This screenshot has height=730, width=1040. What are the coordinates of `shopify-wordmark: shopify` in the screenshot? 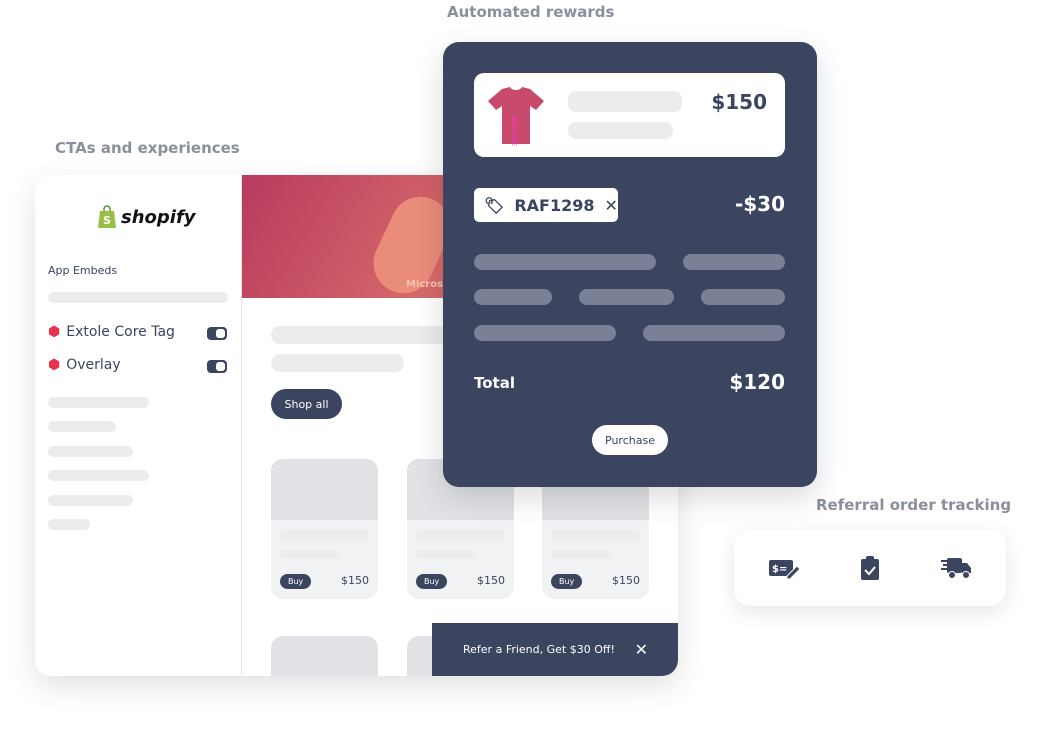 It's located at (158, 217).